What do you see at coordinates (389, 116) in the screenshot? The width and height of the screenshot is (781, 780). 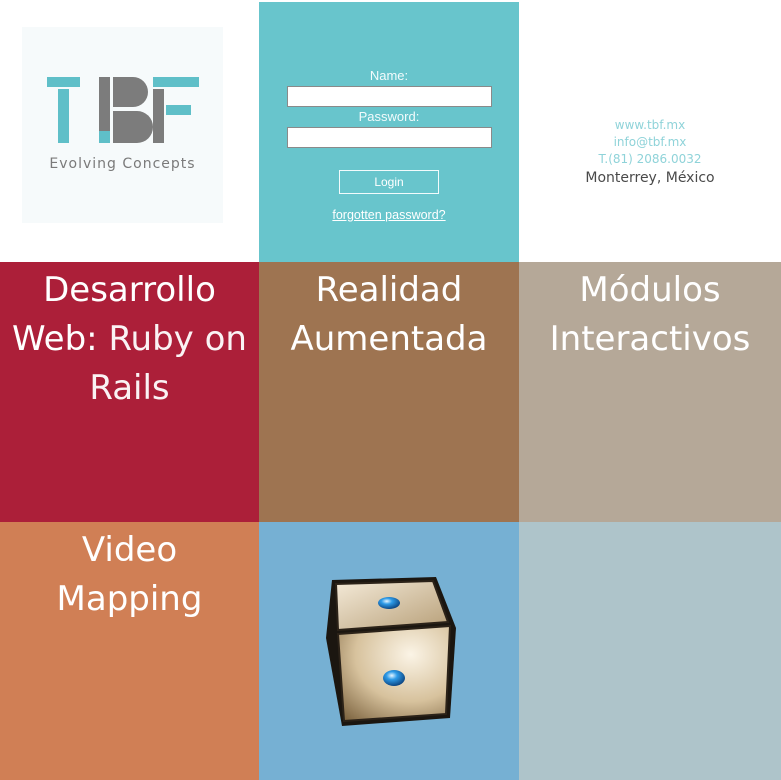 I see `password-label: Password:` at bounding box center [389, 116].